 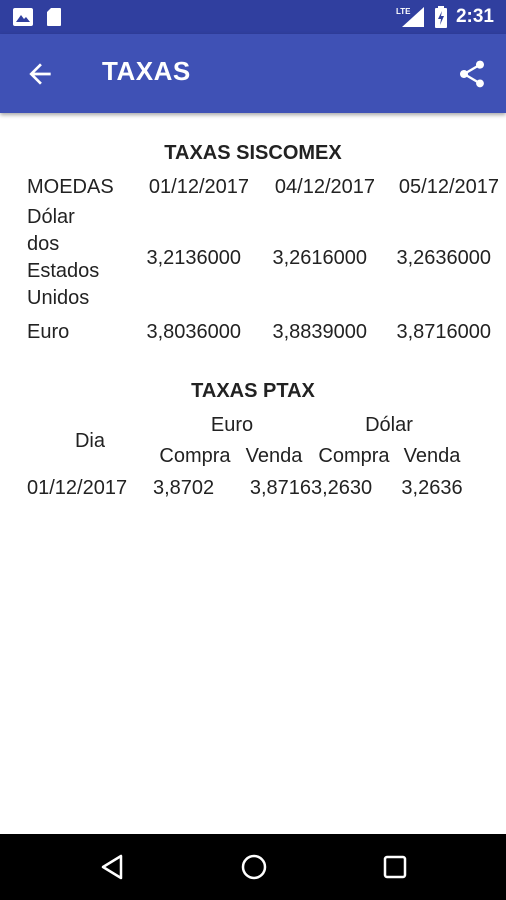 What do you see at coordinates (198, 186) in the screenshot?
I see `header-date-1: 01/12/2017` at bounding box center [198, 186].